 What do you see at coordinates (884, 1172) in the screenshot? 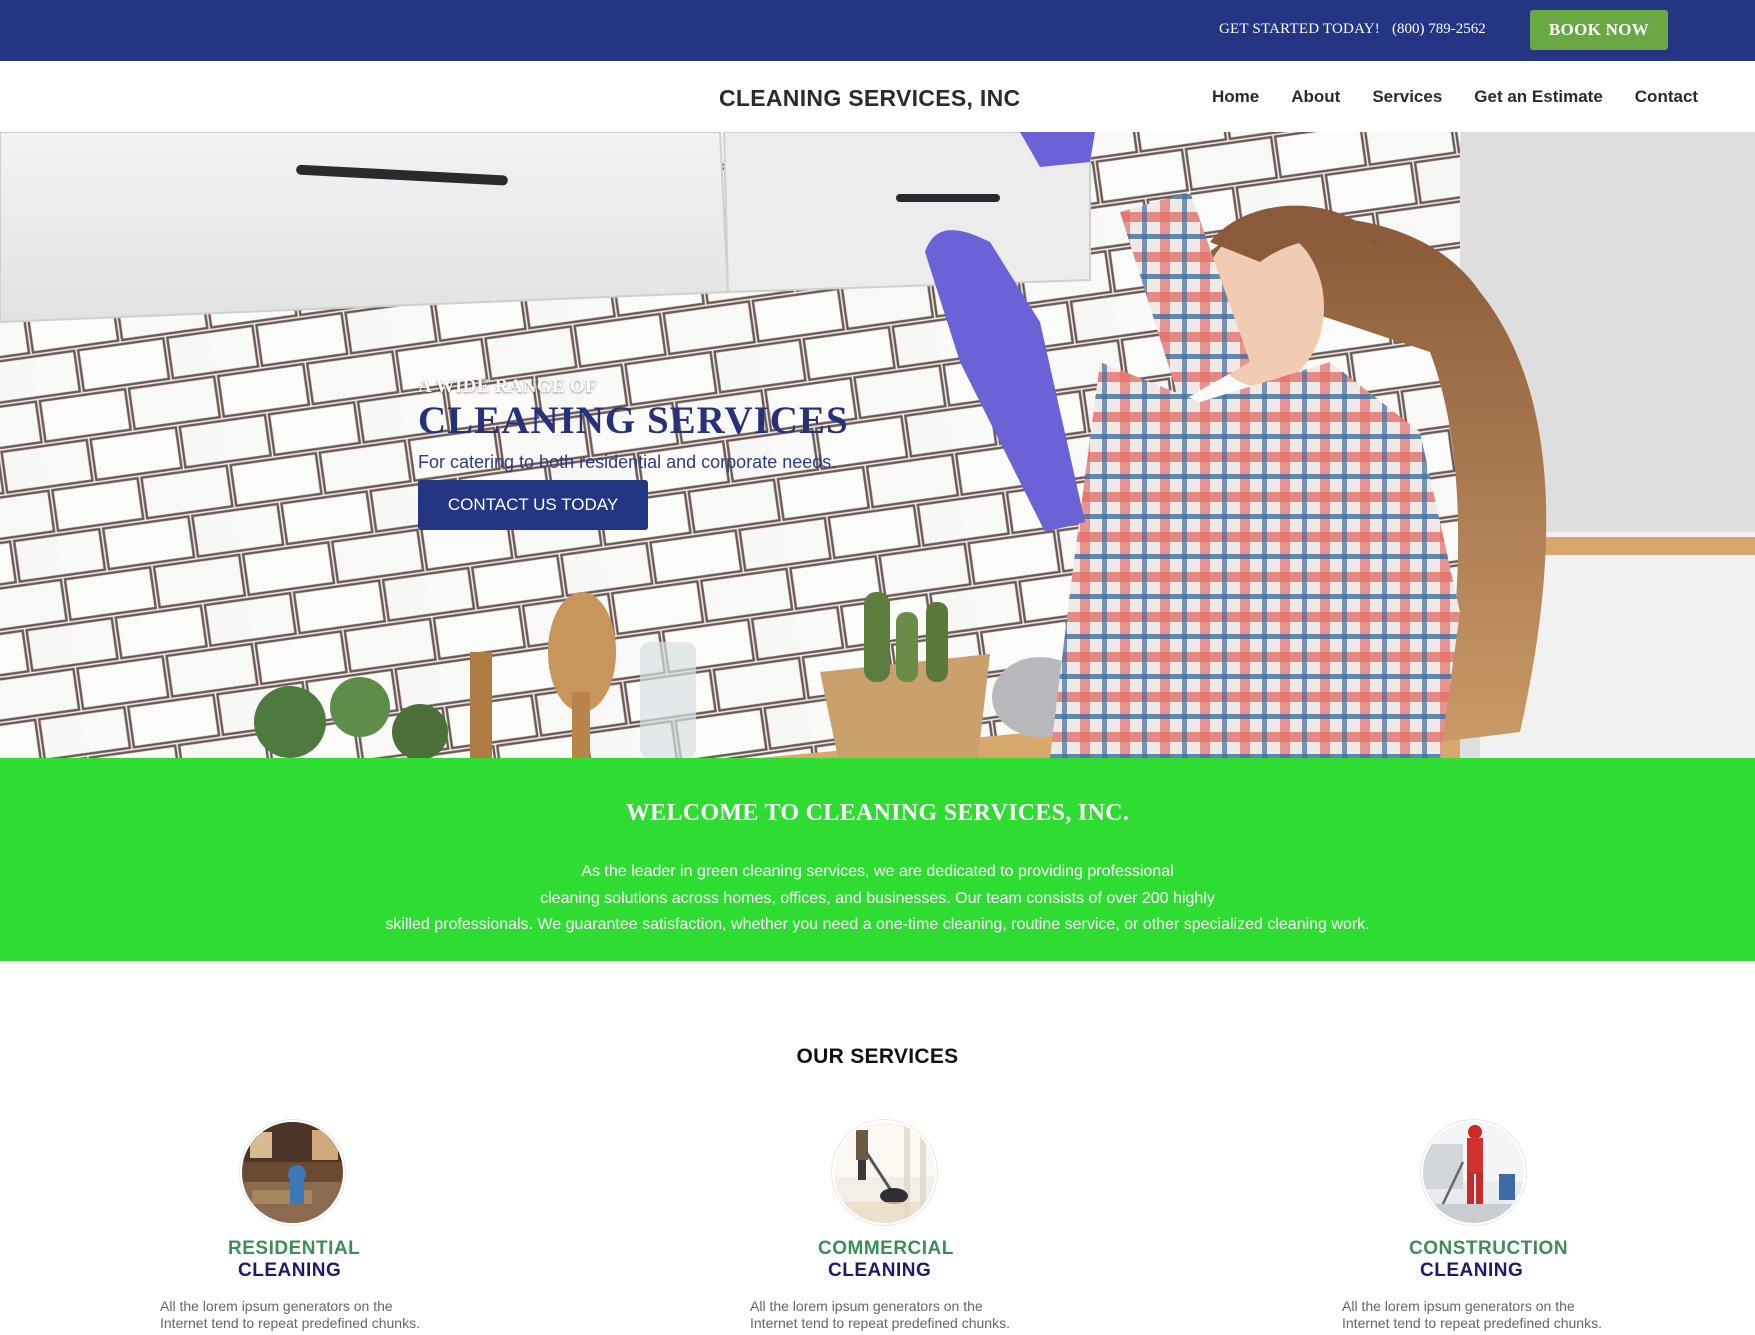
I see `commercial-cleaning-image` at bounding box center [884, 1172].